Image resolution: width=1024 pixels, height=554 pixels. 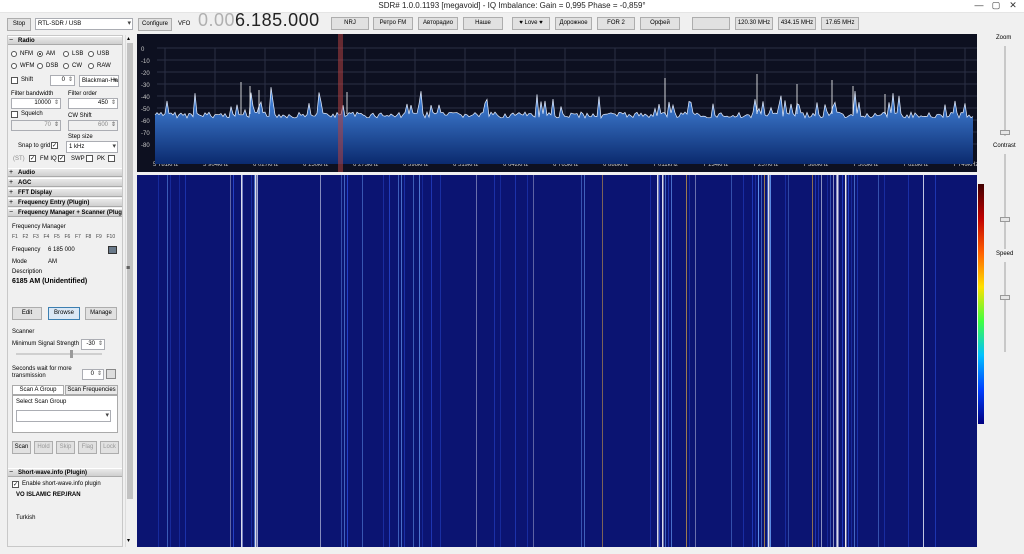 I want to click on mode-radio-am, so click(x=40, y=54).